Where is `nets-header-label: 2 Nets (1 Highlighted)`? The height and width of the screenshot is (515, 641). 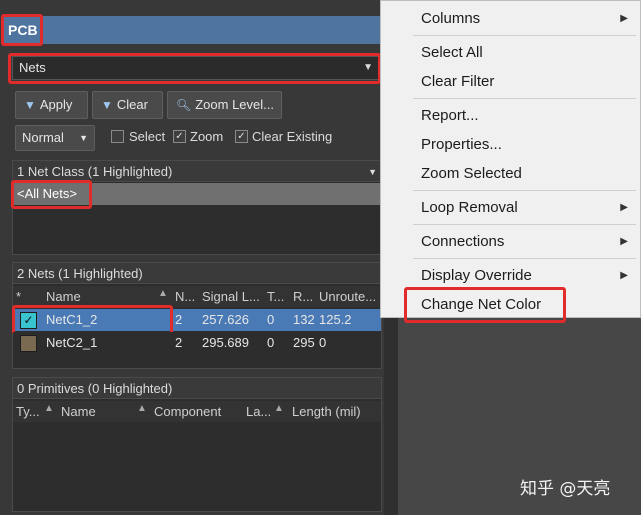 nets-header-label: 2 Nets (1 Highlighted) is located at coordinates (80, 273).